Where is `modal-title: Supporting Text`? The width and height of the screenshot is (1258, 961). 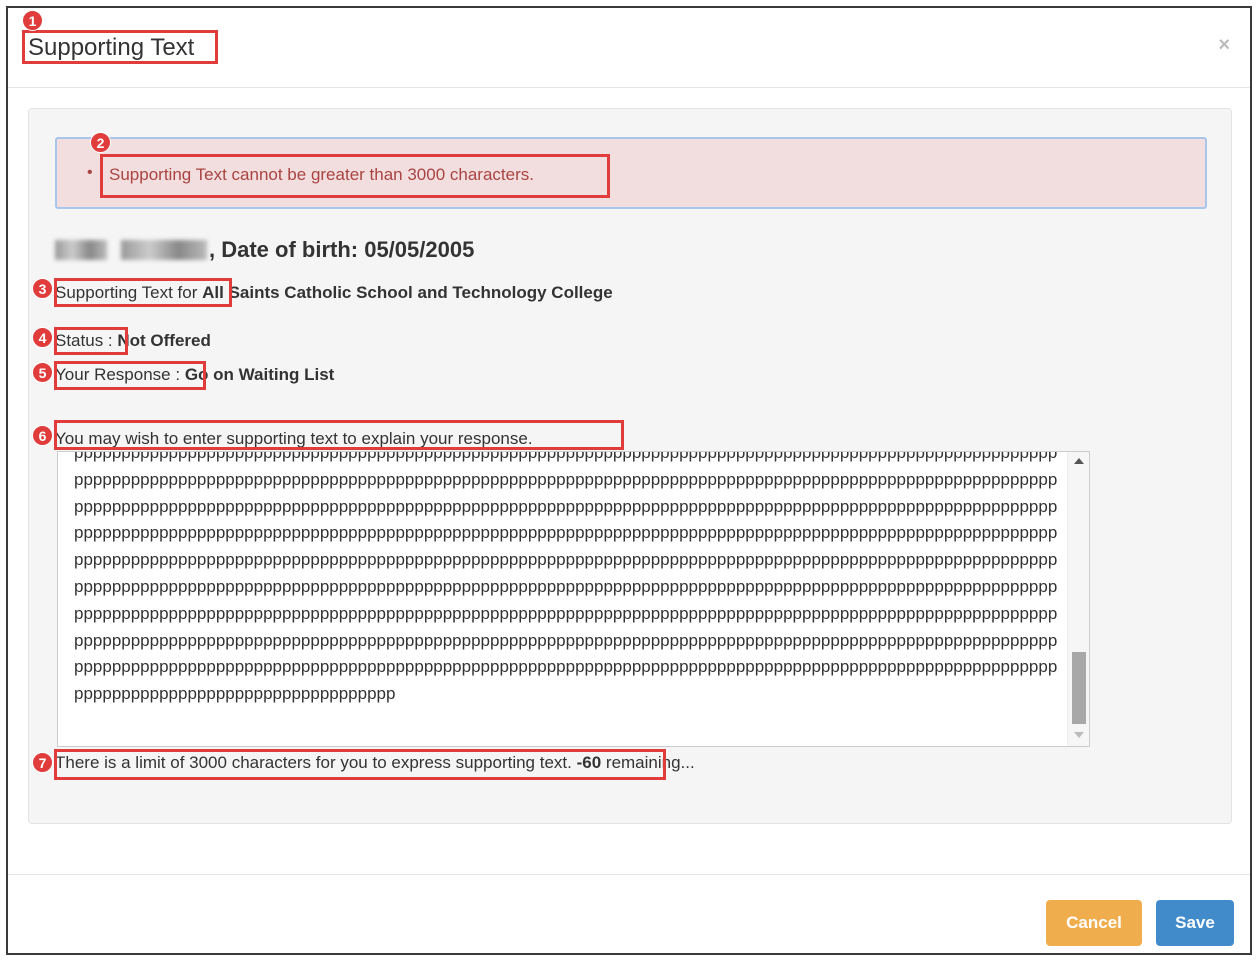
modal-title: Supporting Text is located at coordinates (111, 47).